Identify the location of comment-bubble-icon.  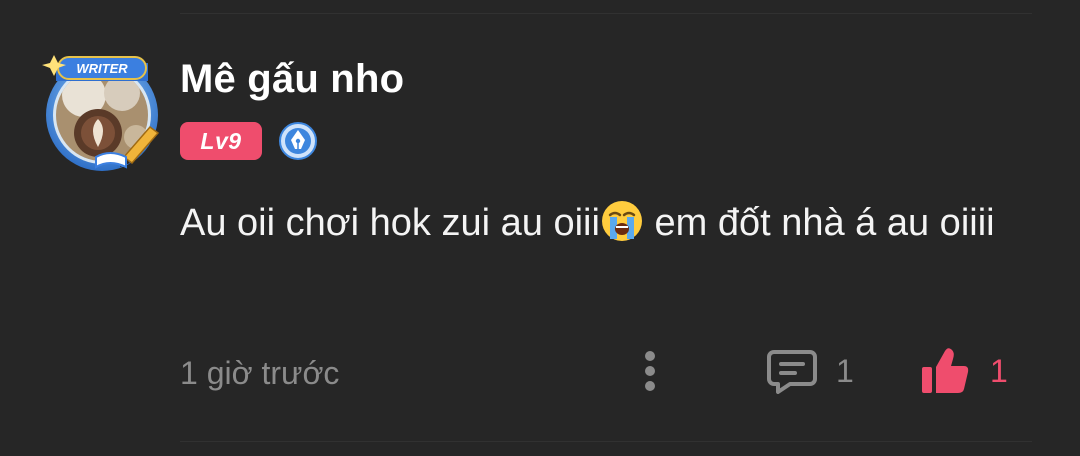
(792, 372).